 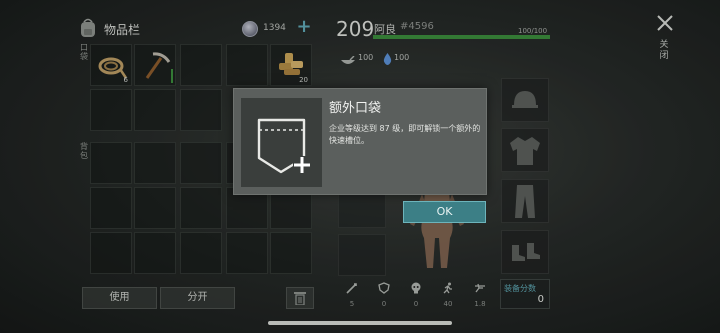 What do you see at coordinates (360, 323) in the screenshot?
I see `home-indicator` at bounding box center [360, 323].